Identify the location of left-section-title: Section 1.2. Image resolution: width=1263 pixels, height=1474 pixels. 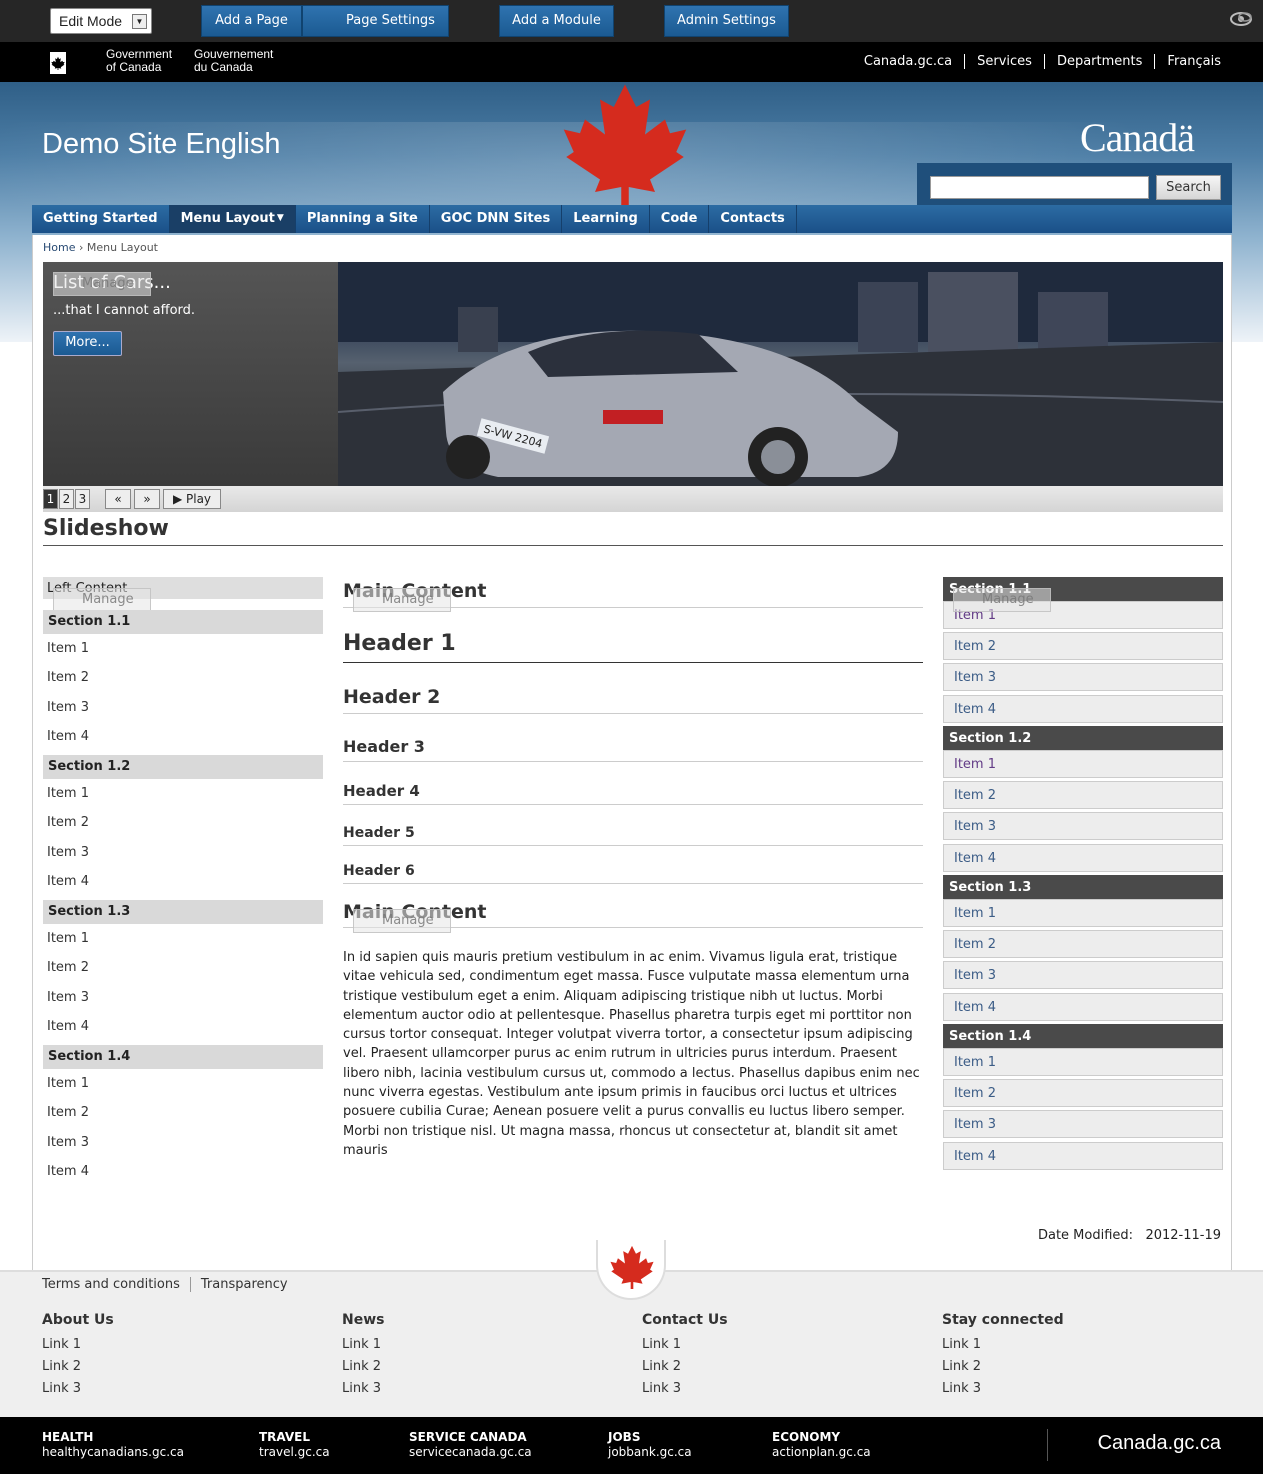
(183, 767).